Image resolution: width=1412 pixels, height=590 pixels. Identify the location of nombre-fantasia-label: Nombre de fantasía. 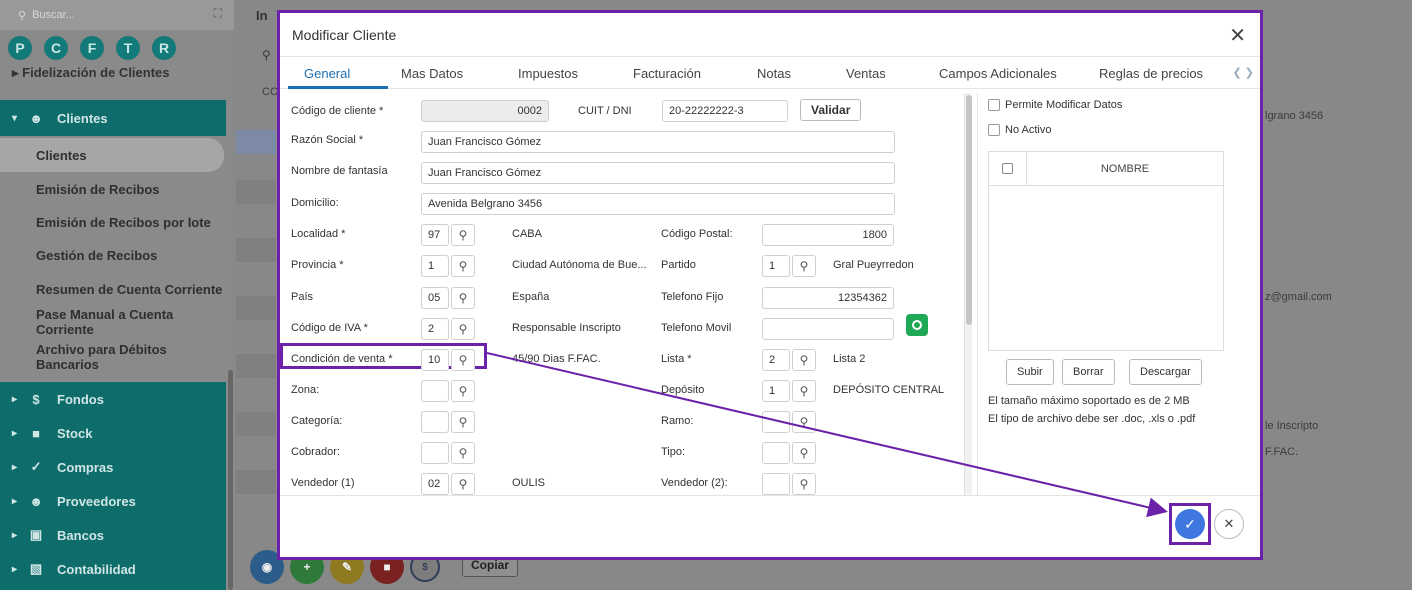
(339, 171).